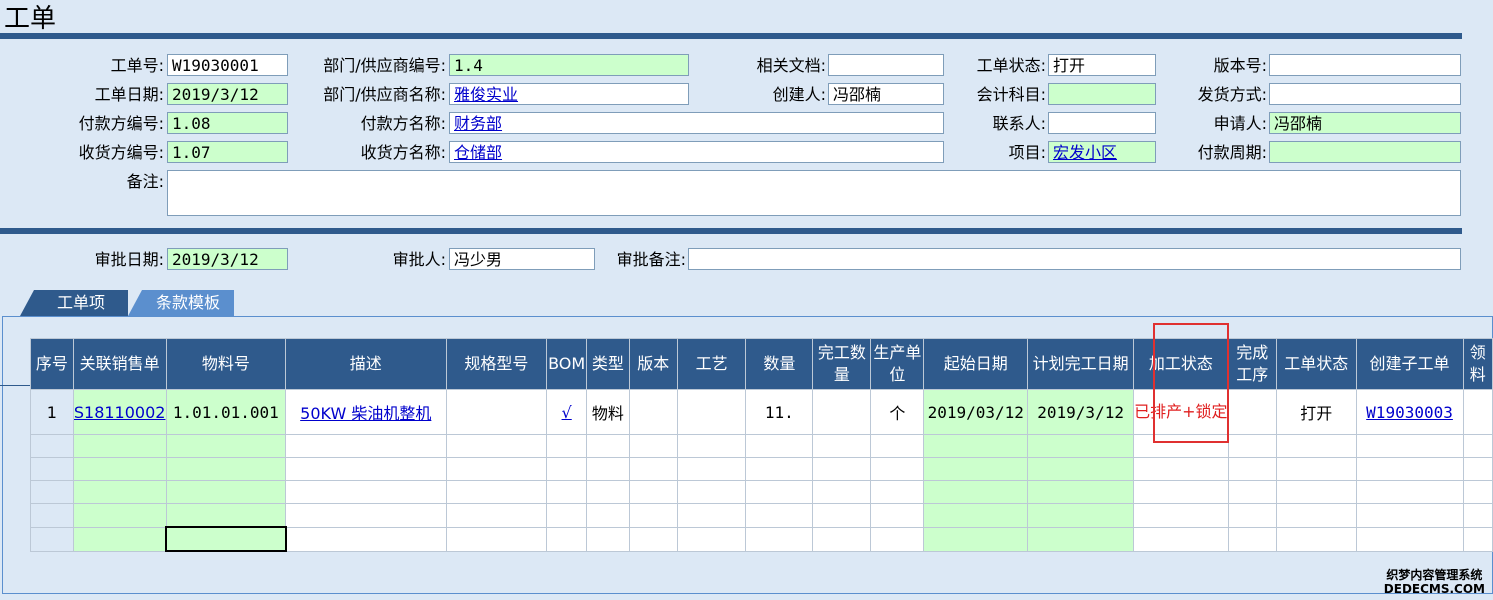 Image resolution: width=1493 pixels, height=600 pixels. I want to click on col-description: 描述, so click(366, 364).